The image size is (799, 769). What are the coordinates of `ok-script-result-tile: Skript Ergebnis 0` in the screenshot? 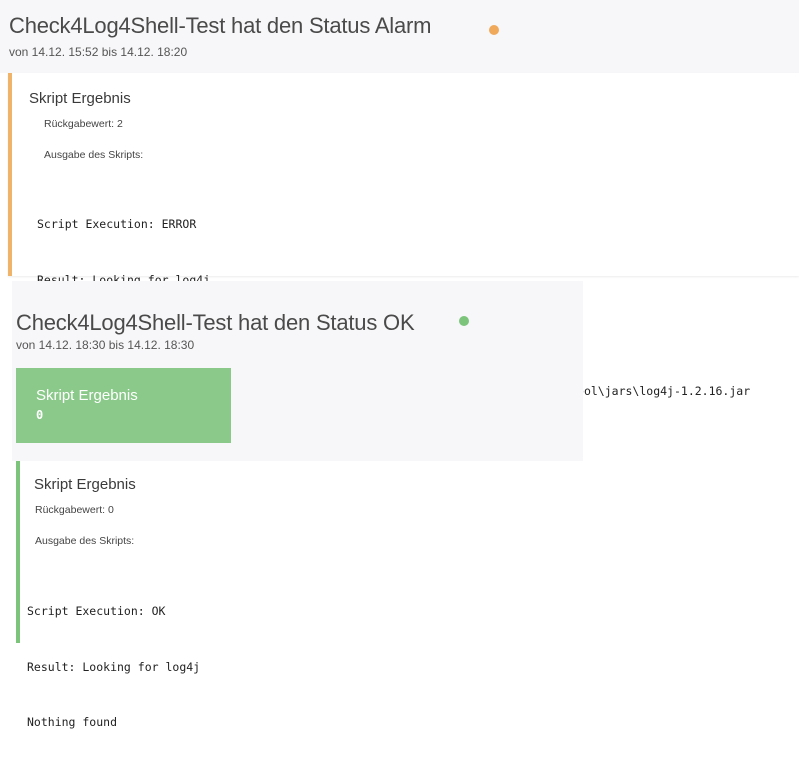 It's located at (123, 405).